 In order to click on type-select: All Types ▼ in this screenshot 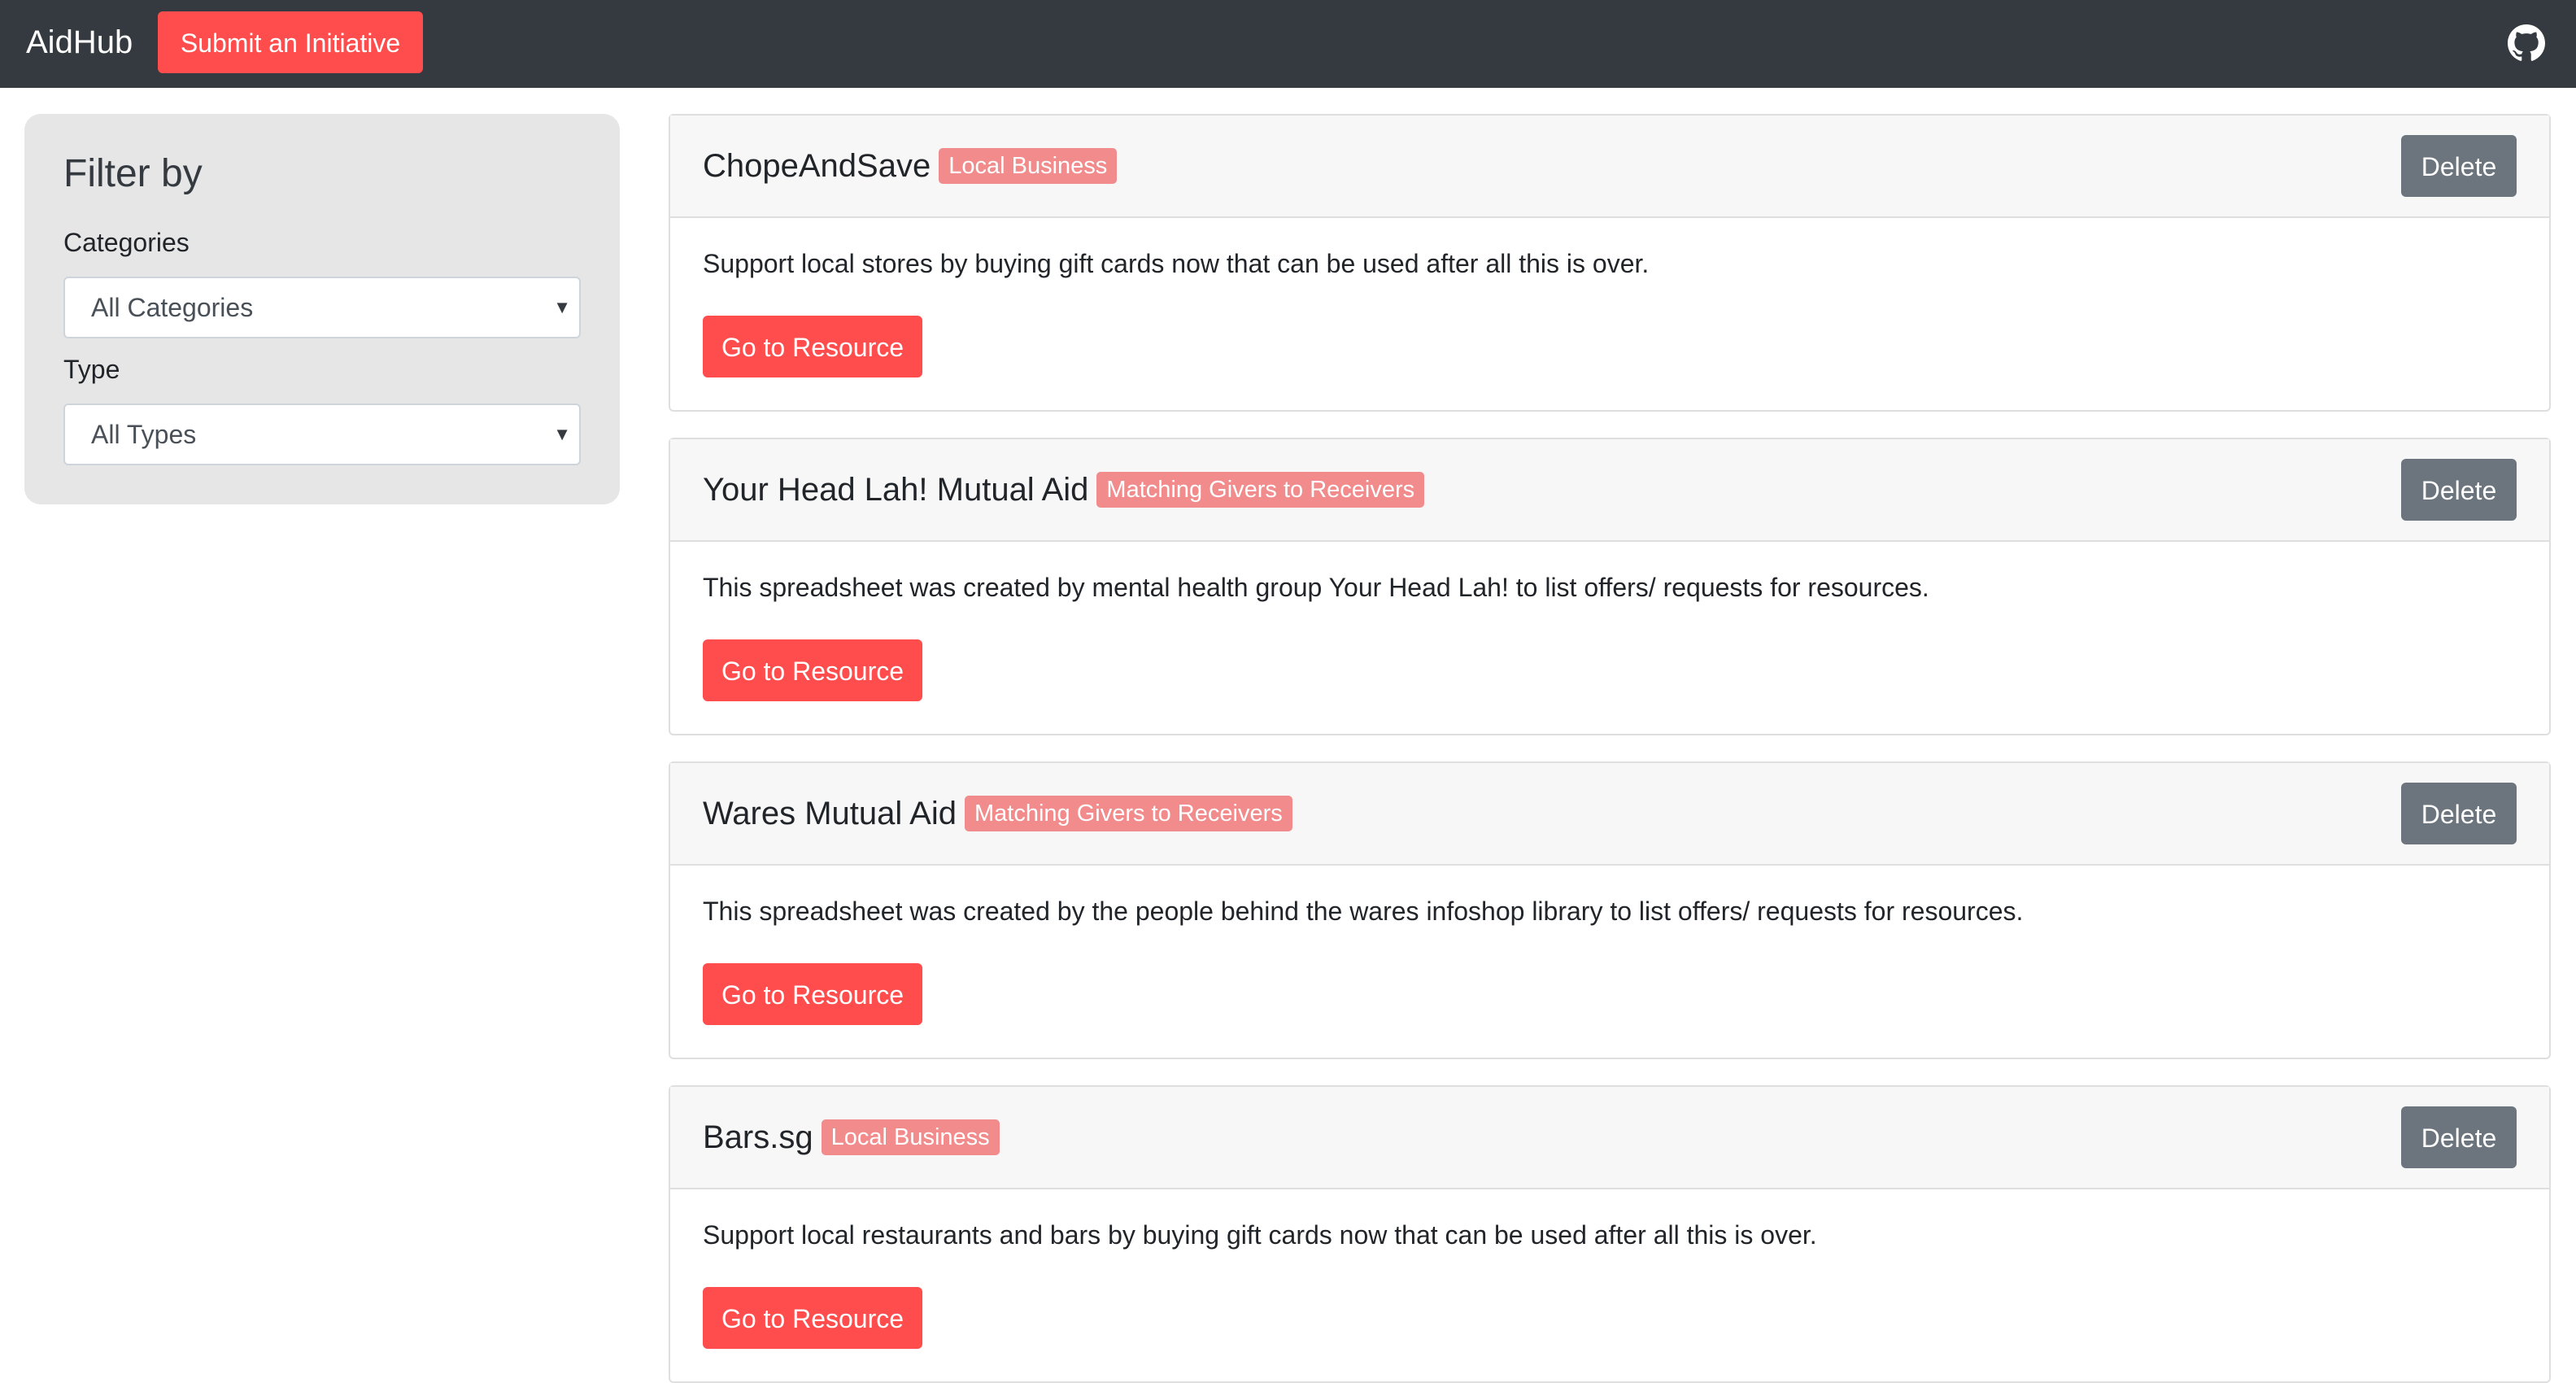, I will do `click(322, 434)`.